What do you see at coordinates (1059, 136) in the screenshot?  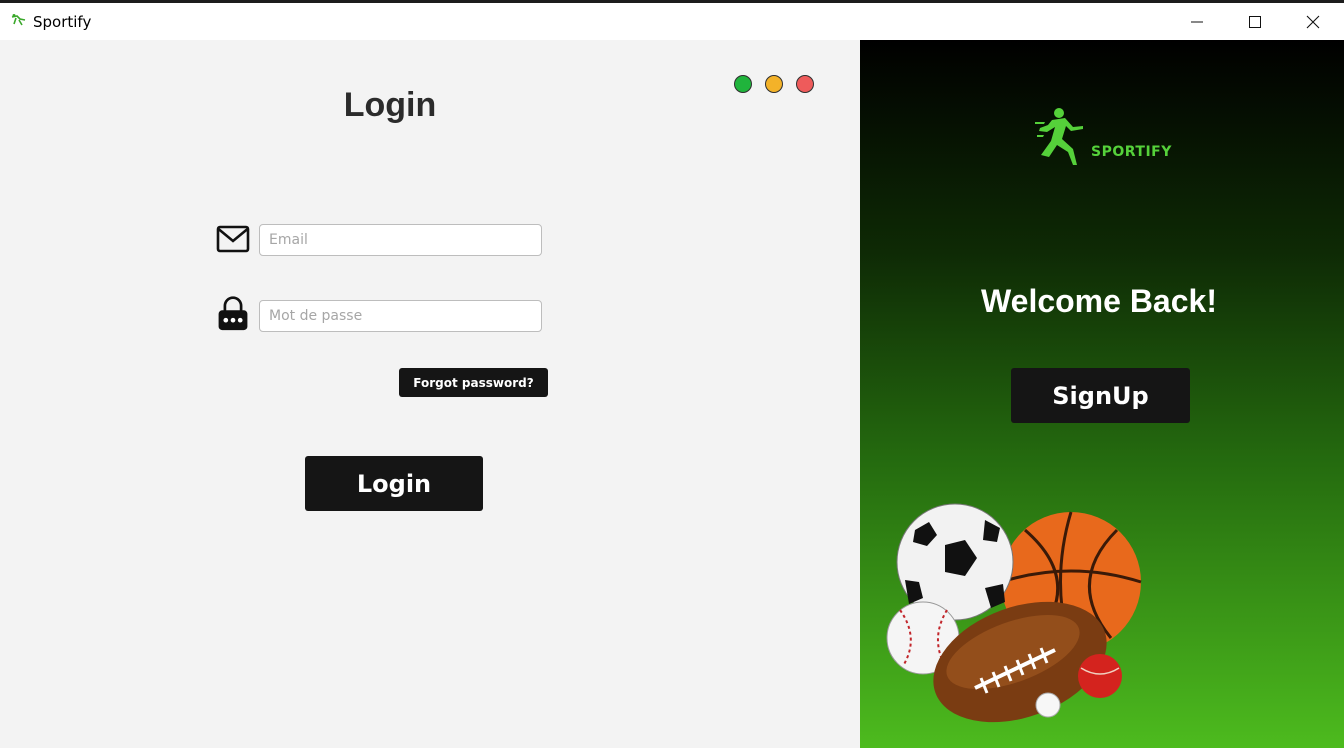 I see `sportify-logo-icon` at bounding box center [1059, 136].